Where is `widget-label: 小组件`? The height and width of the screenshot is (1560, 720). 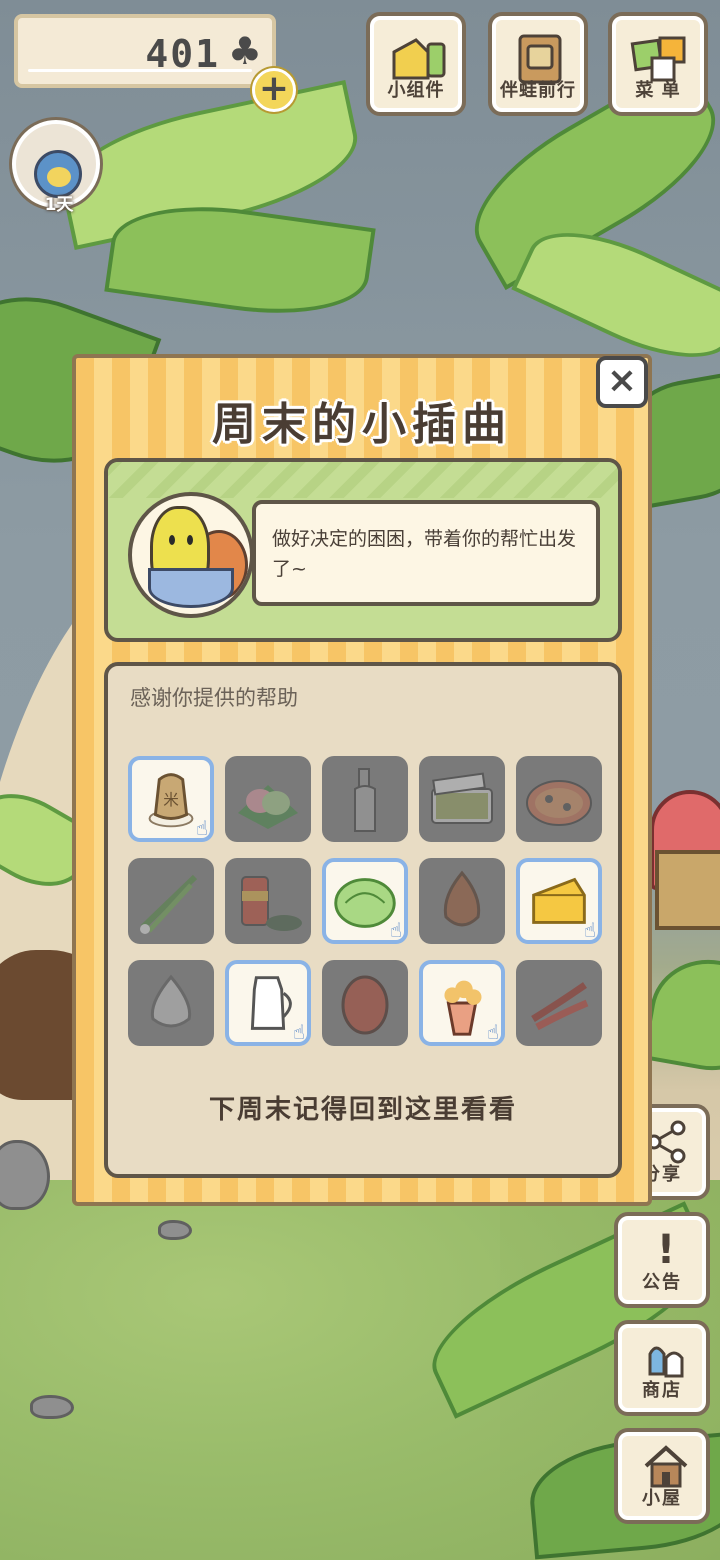
widget-label: 小组件 is located at coordinates (416, 90).